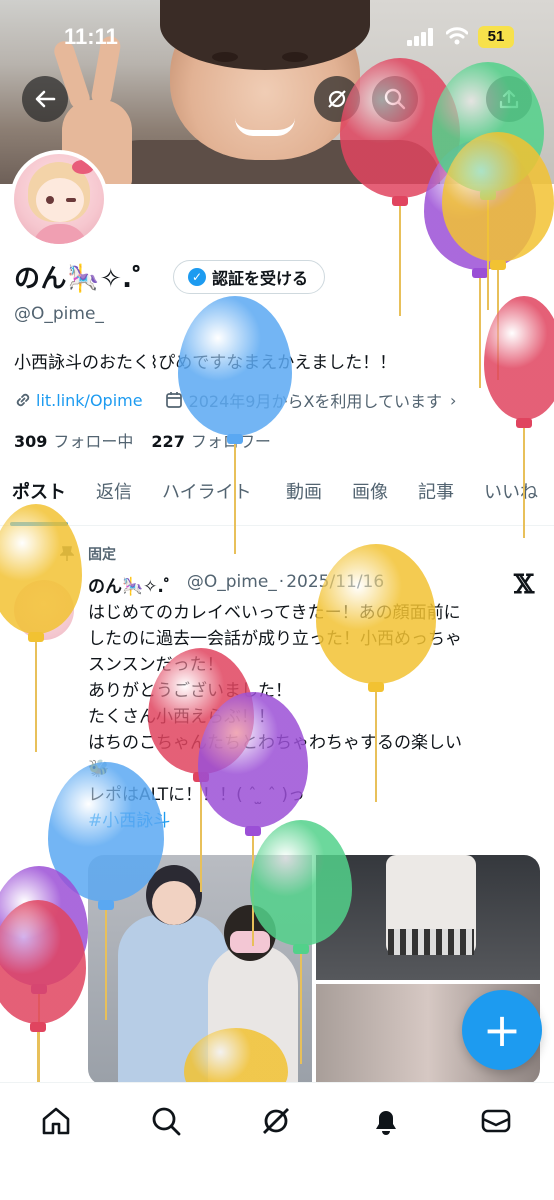 The image size is (554, 1200). Describe the element at coordinates (207, 498) in the screenshot. I see `tab-highlights: ハイライト` at that location.